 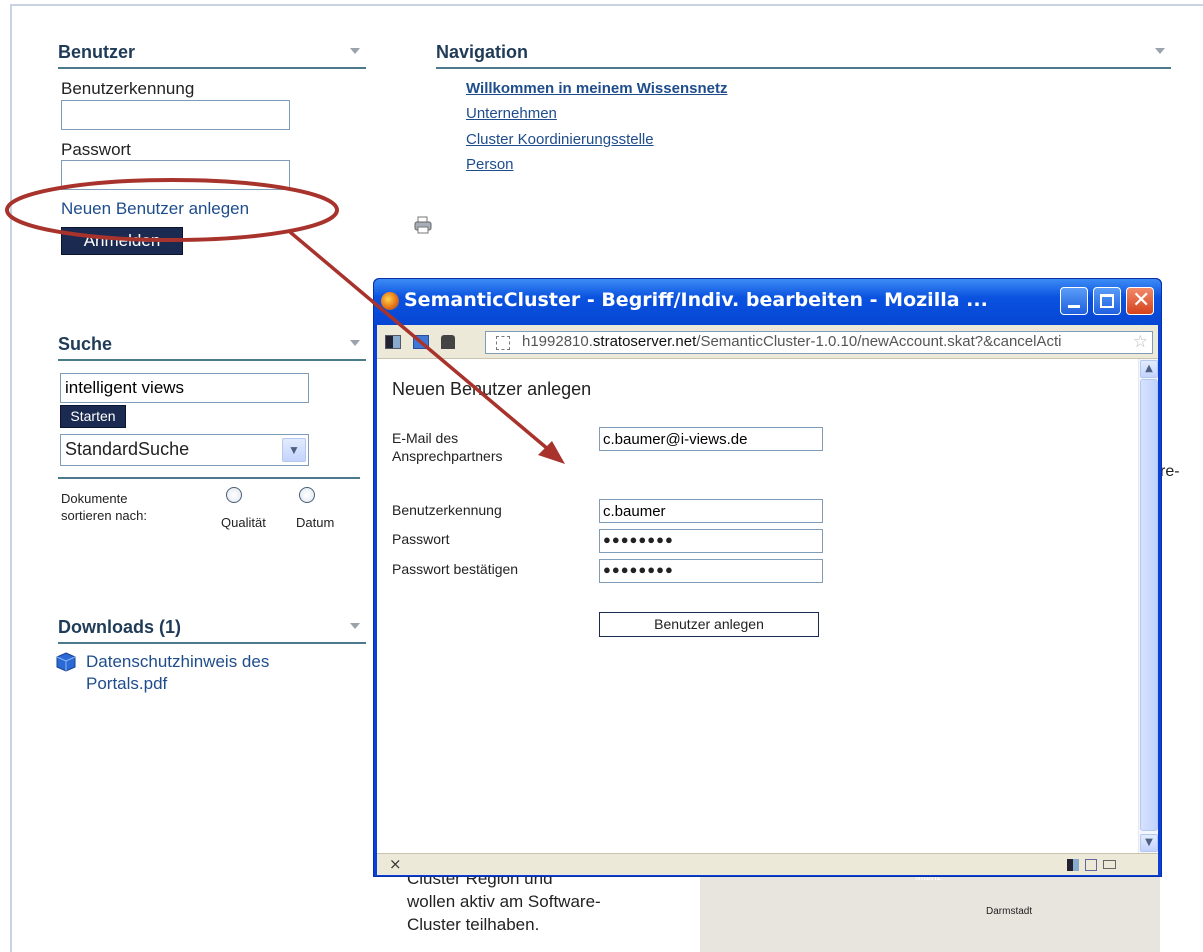 I want to click on minimize-button, so click(x=1074, y=301).